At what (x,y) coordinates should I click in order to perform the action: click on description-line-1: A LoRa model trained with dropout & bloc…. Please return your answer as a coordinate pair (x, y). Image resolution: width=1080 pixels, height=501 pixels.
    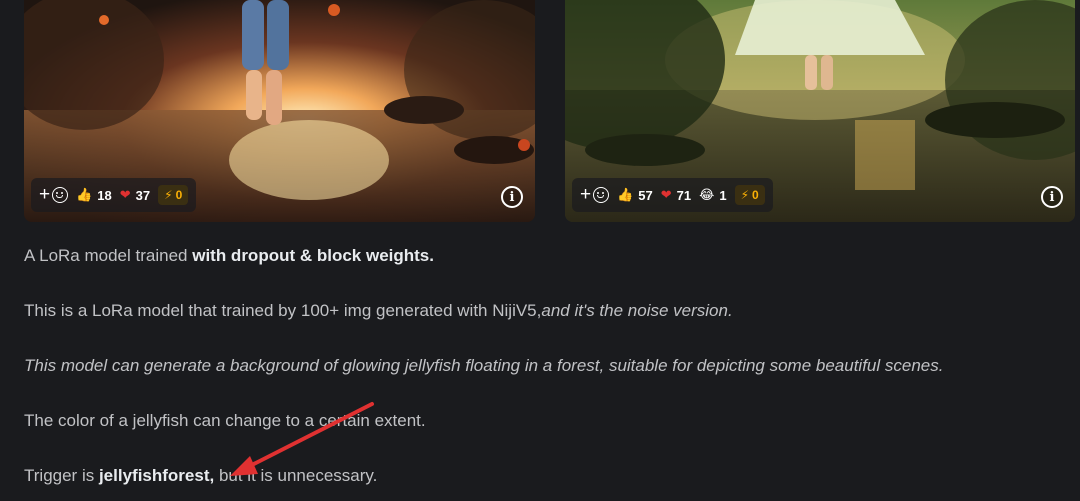
    Looking at the image, I should click on (229, 255).